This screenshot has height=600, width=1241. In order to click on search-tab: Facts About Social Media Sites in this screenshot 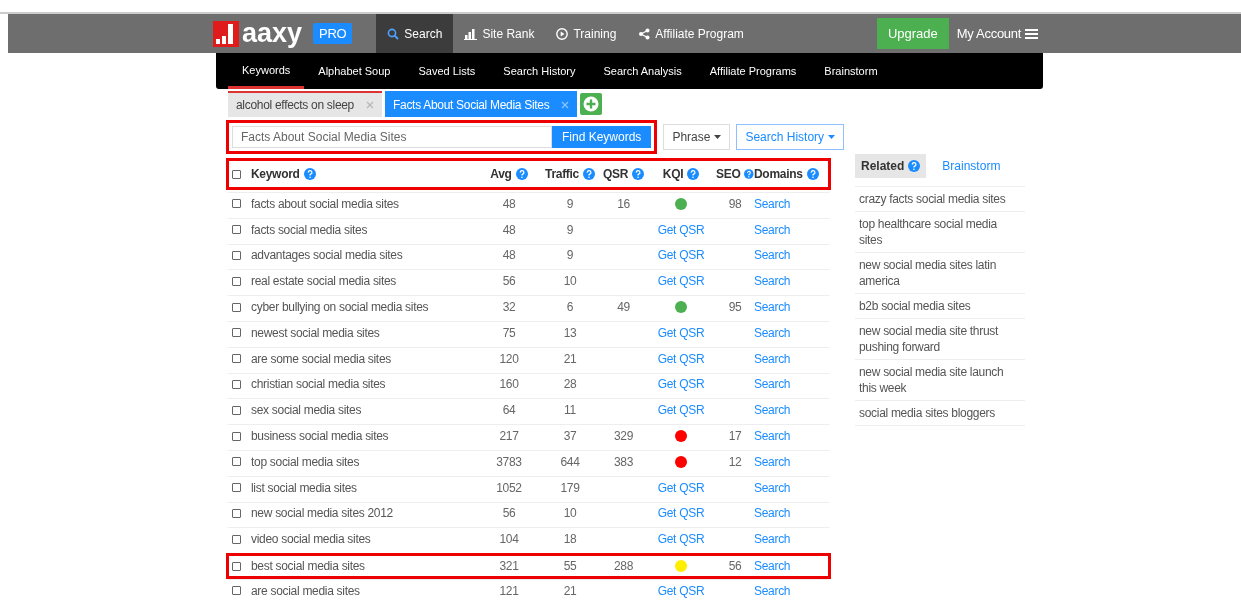, I will do `click(481, 104)`.